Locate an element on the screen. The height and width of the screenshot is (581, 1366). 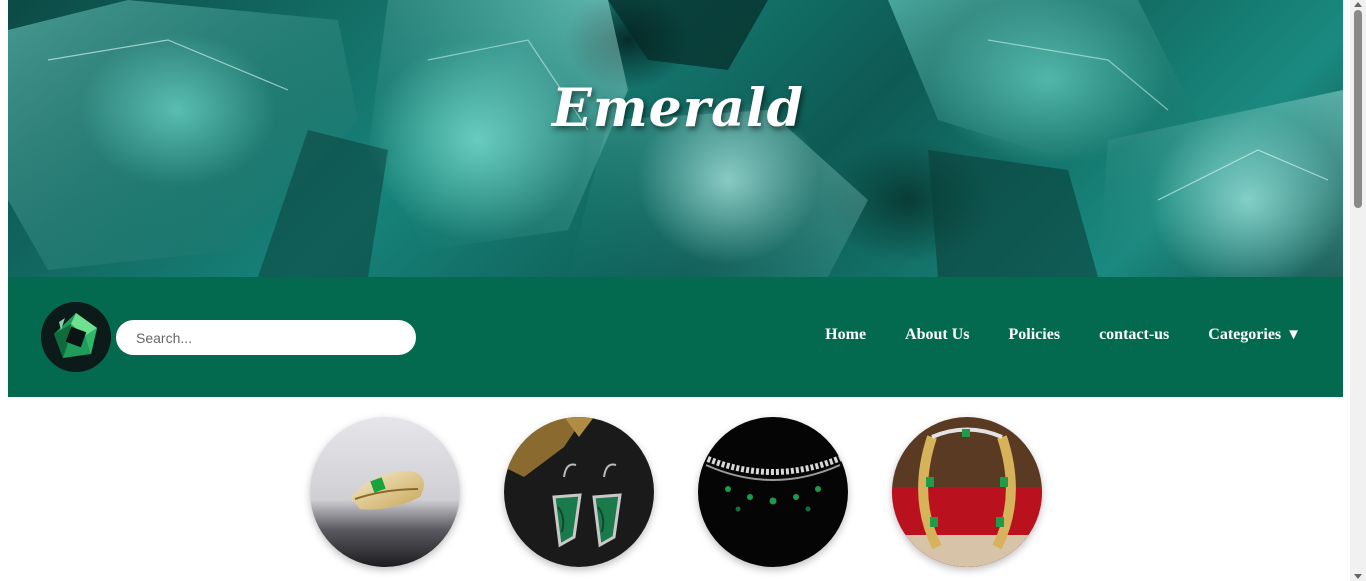
scroll-down-icon is located at coordinates (1358, 576).